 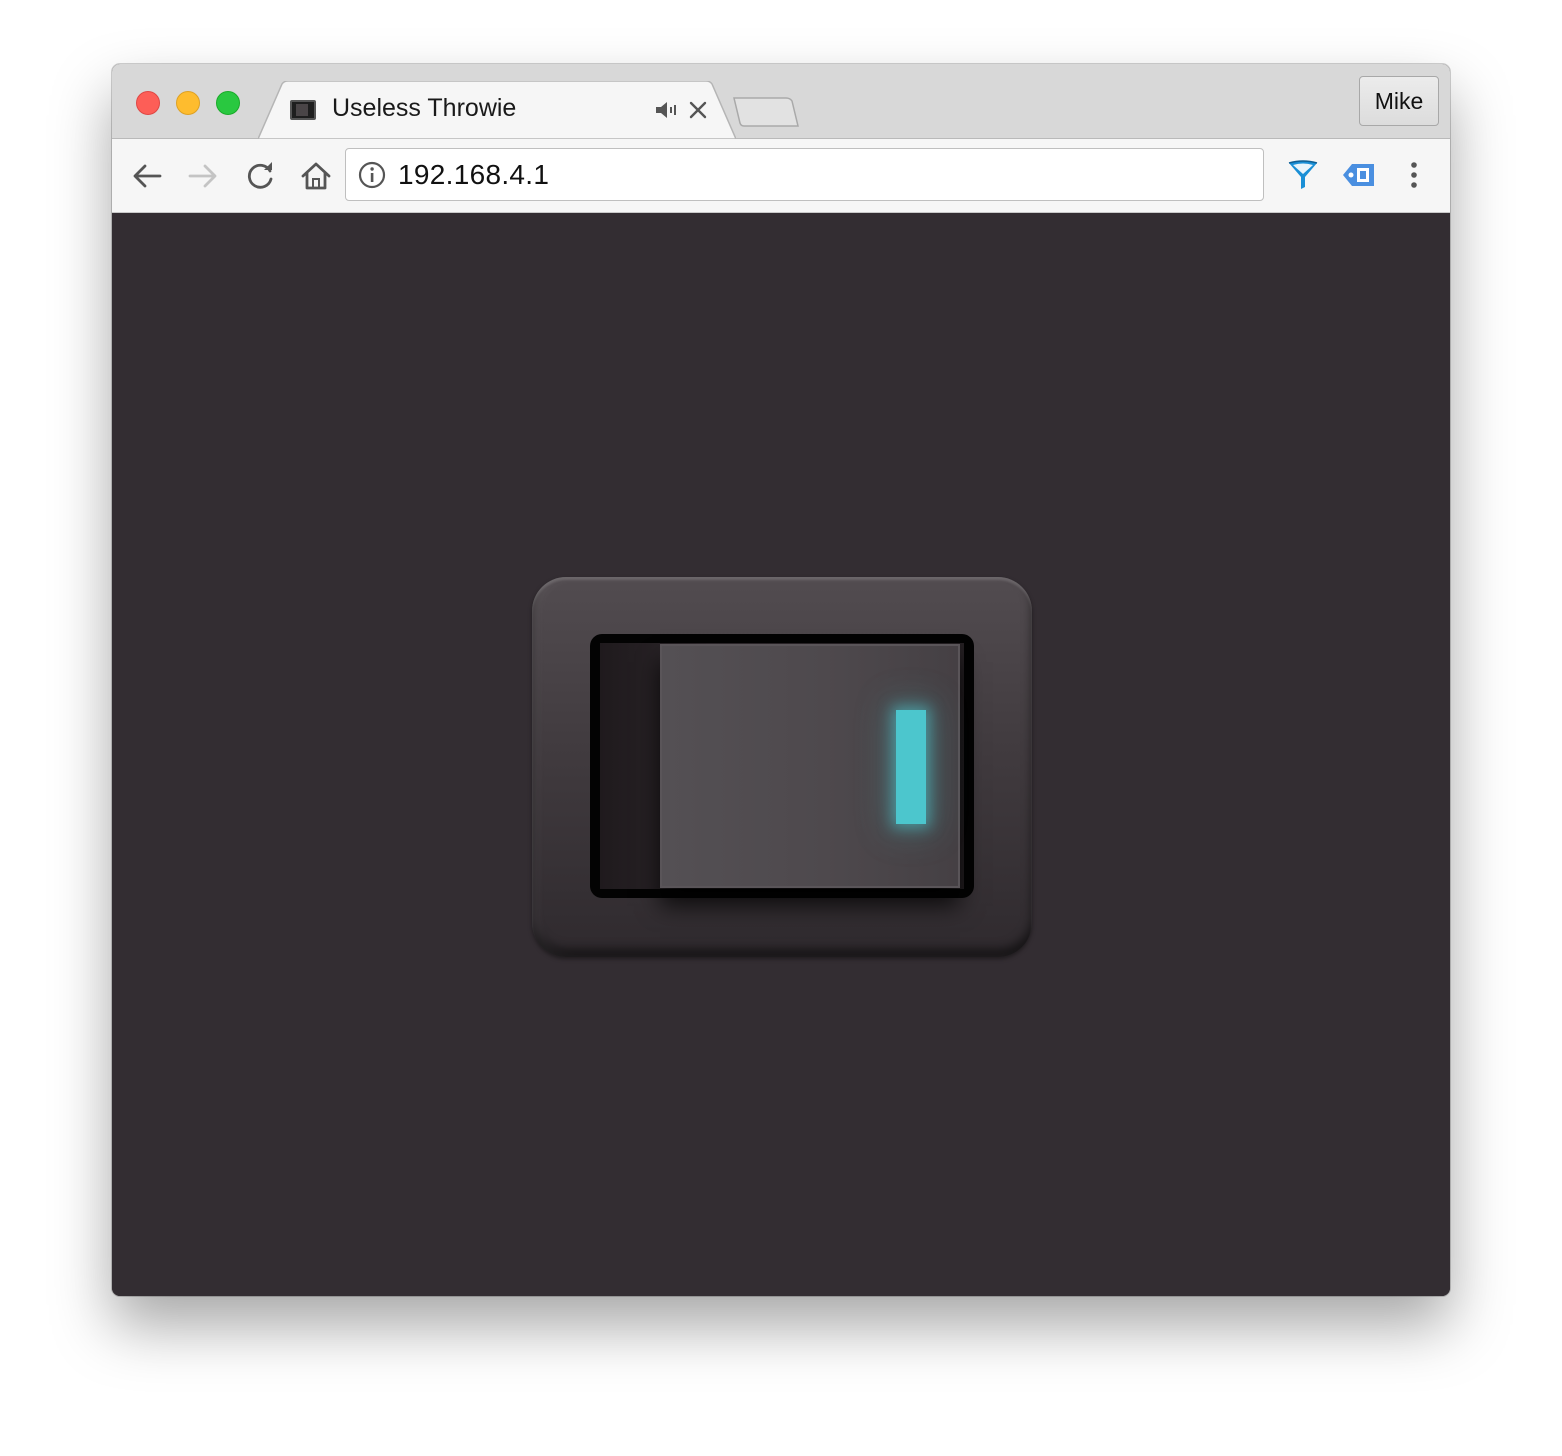 What do you see at coordinates (228, 103) in the screenshot?
I see `zoom-window-button` at bounding box center [228, 103].